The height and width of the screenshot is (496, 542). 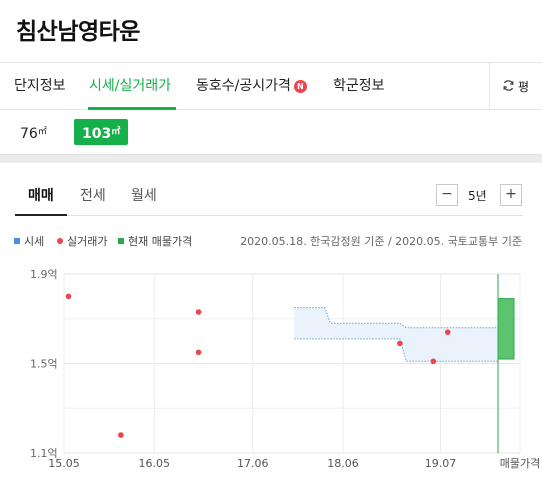 I want to click on area-value: 103, so click(x=97, y=134).